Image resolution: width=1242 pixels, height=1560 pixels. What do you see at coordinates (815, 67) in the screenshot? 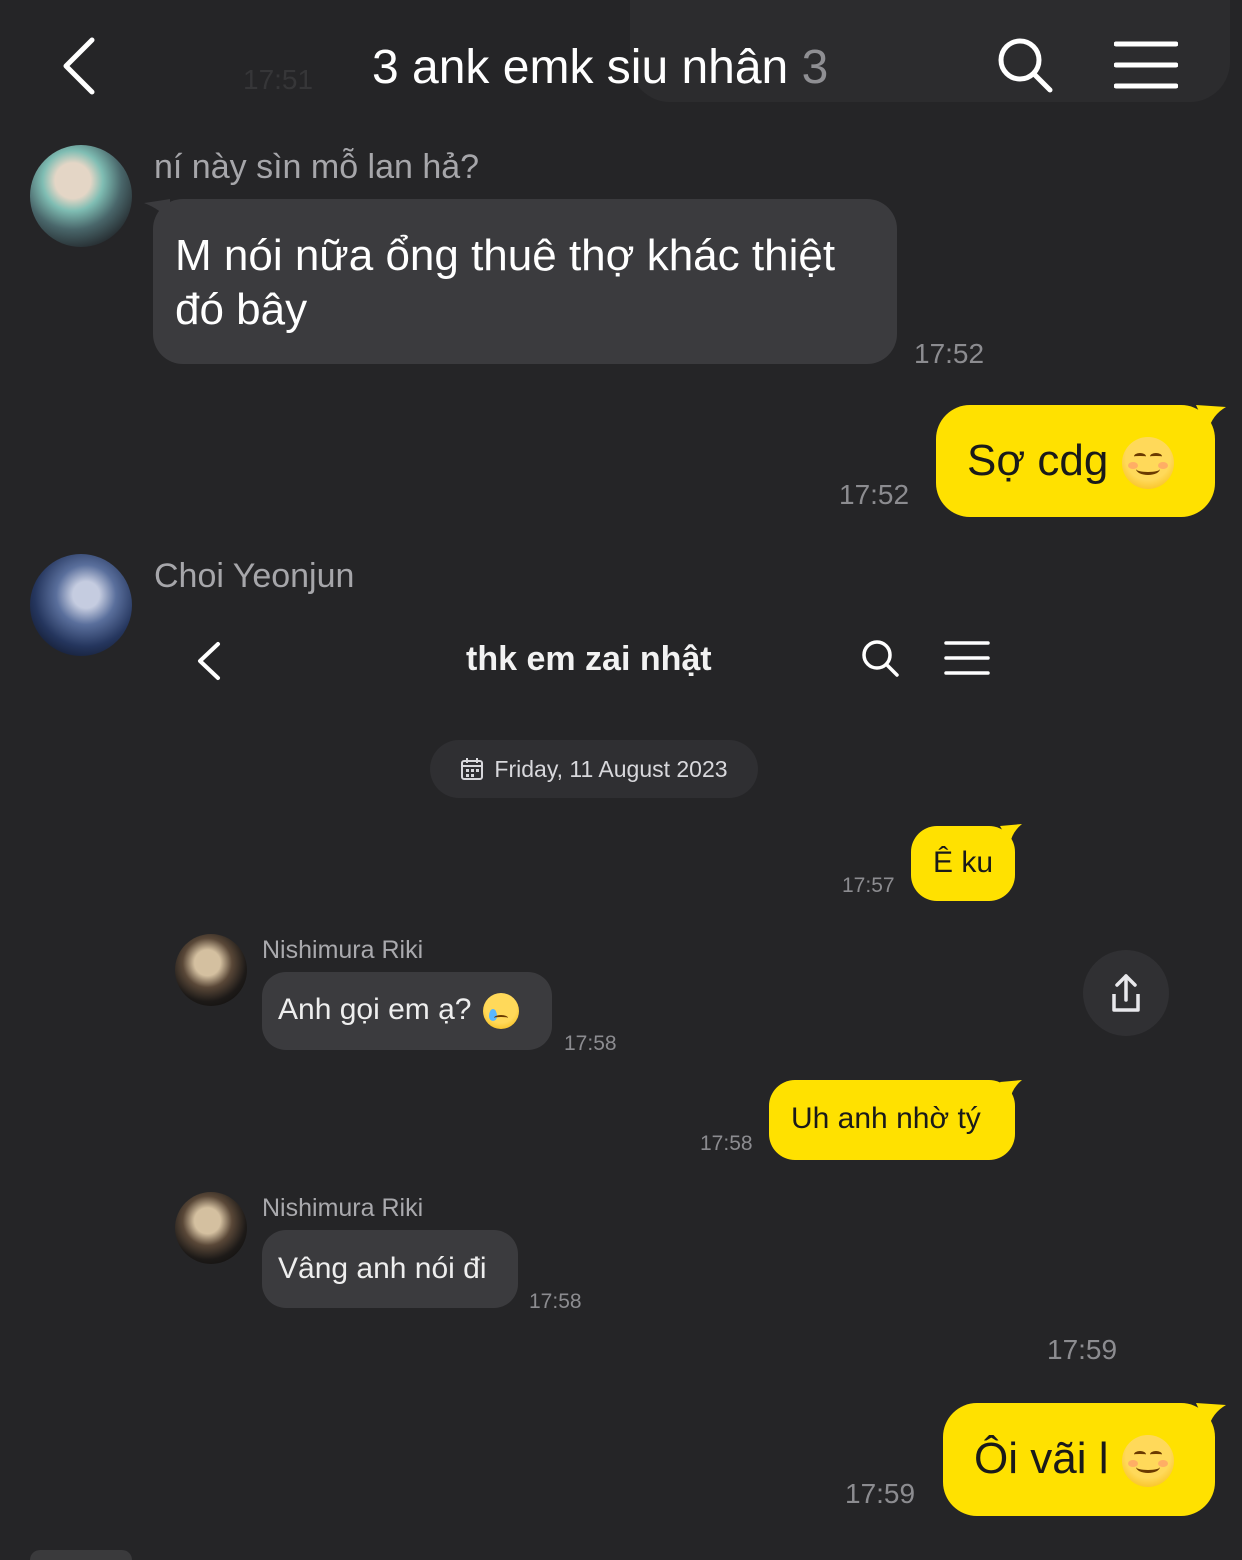
I see `member-count: 3` at bounding box center [815, 67].